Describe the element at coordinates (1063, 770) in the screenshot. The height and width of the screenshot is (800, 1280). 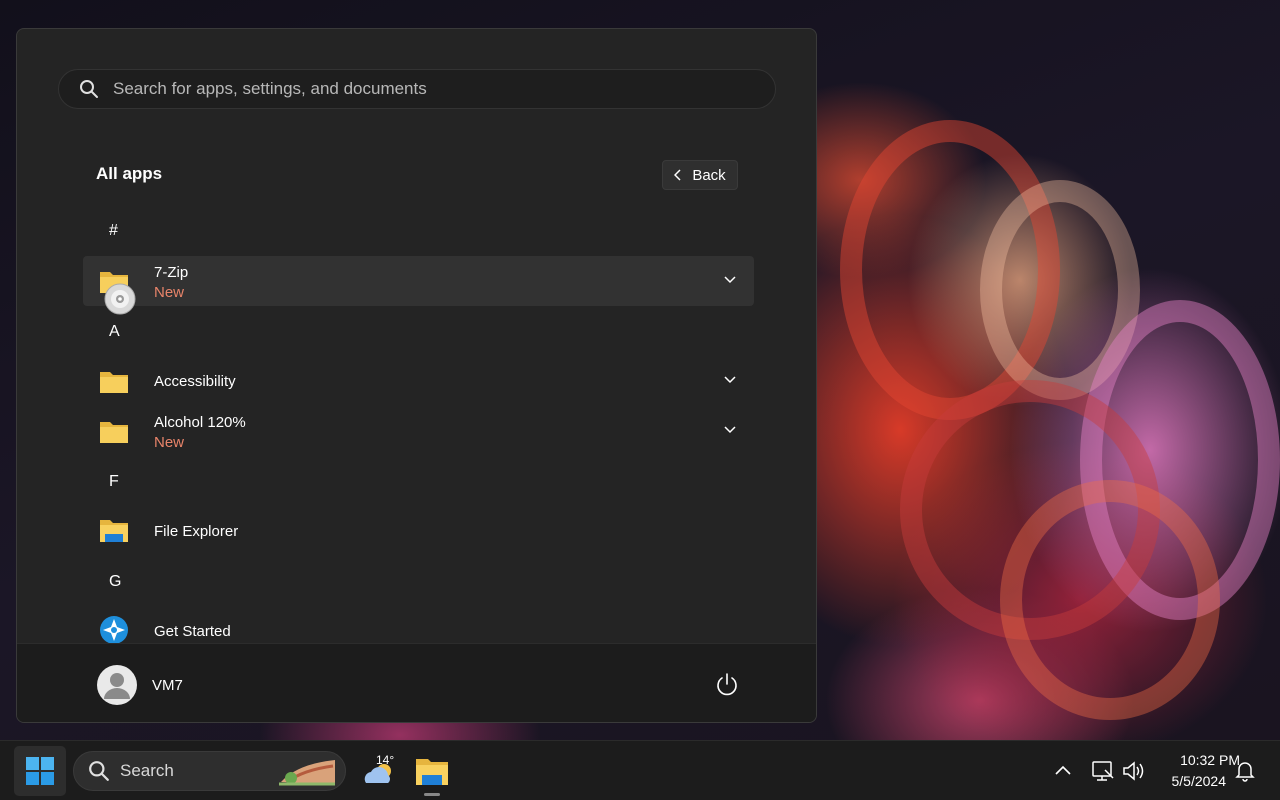
I see `chevron-up-icon` at that location.